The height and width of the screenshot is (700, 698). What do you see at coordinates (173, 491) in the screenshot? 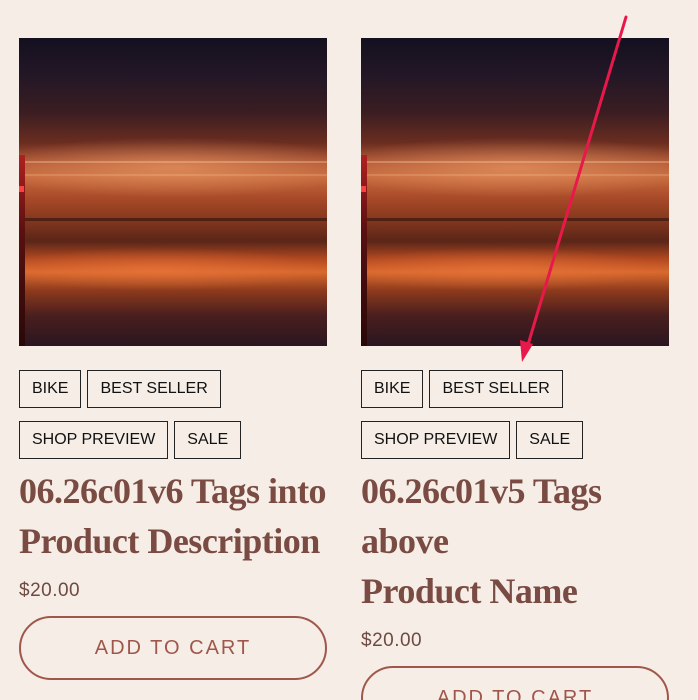
I see `product-title-line-1: 06.26c01v6 Tags into` at bounding box center [173, 491].